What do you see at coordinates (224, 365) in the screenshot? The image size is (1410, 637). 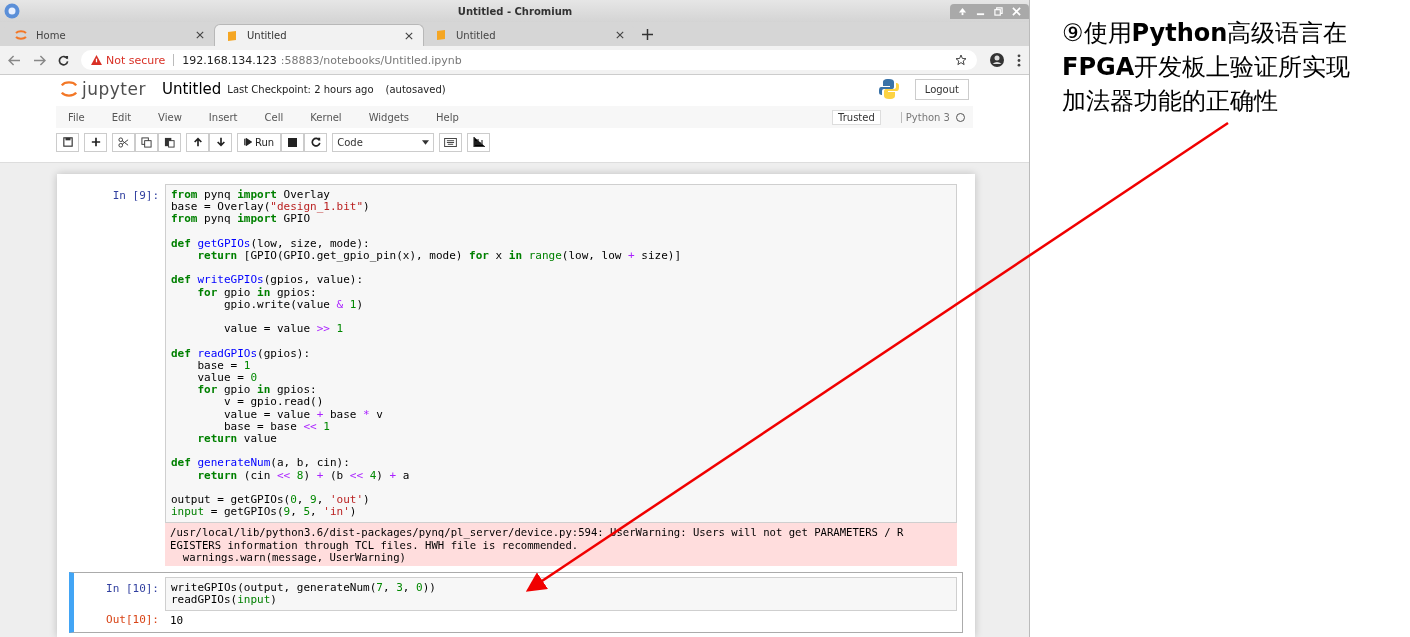 I see `code-line: base = 1` at bounding box center [224, 365].